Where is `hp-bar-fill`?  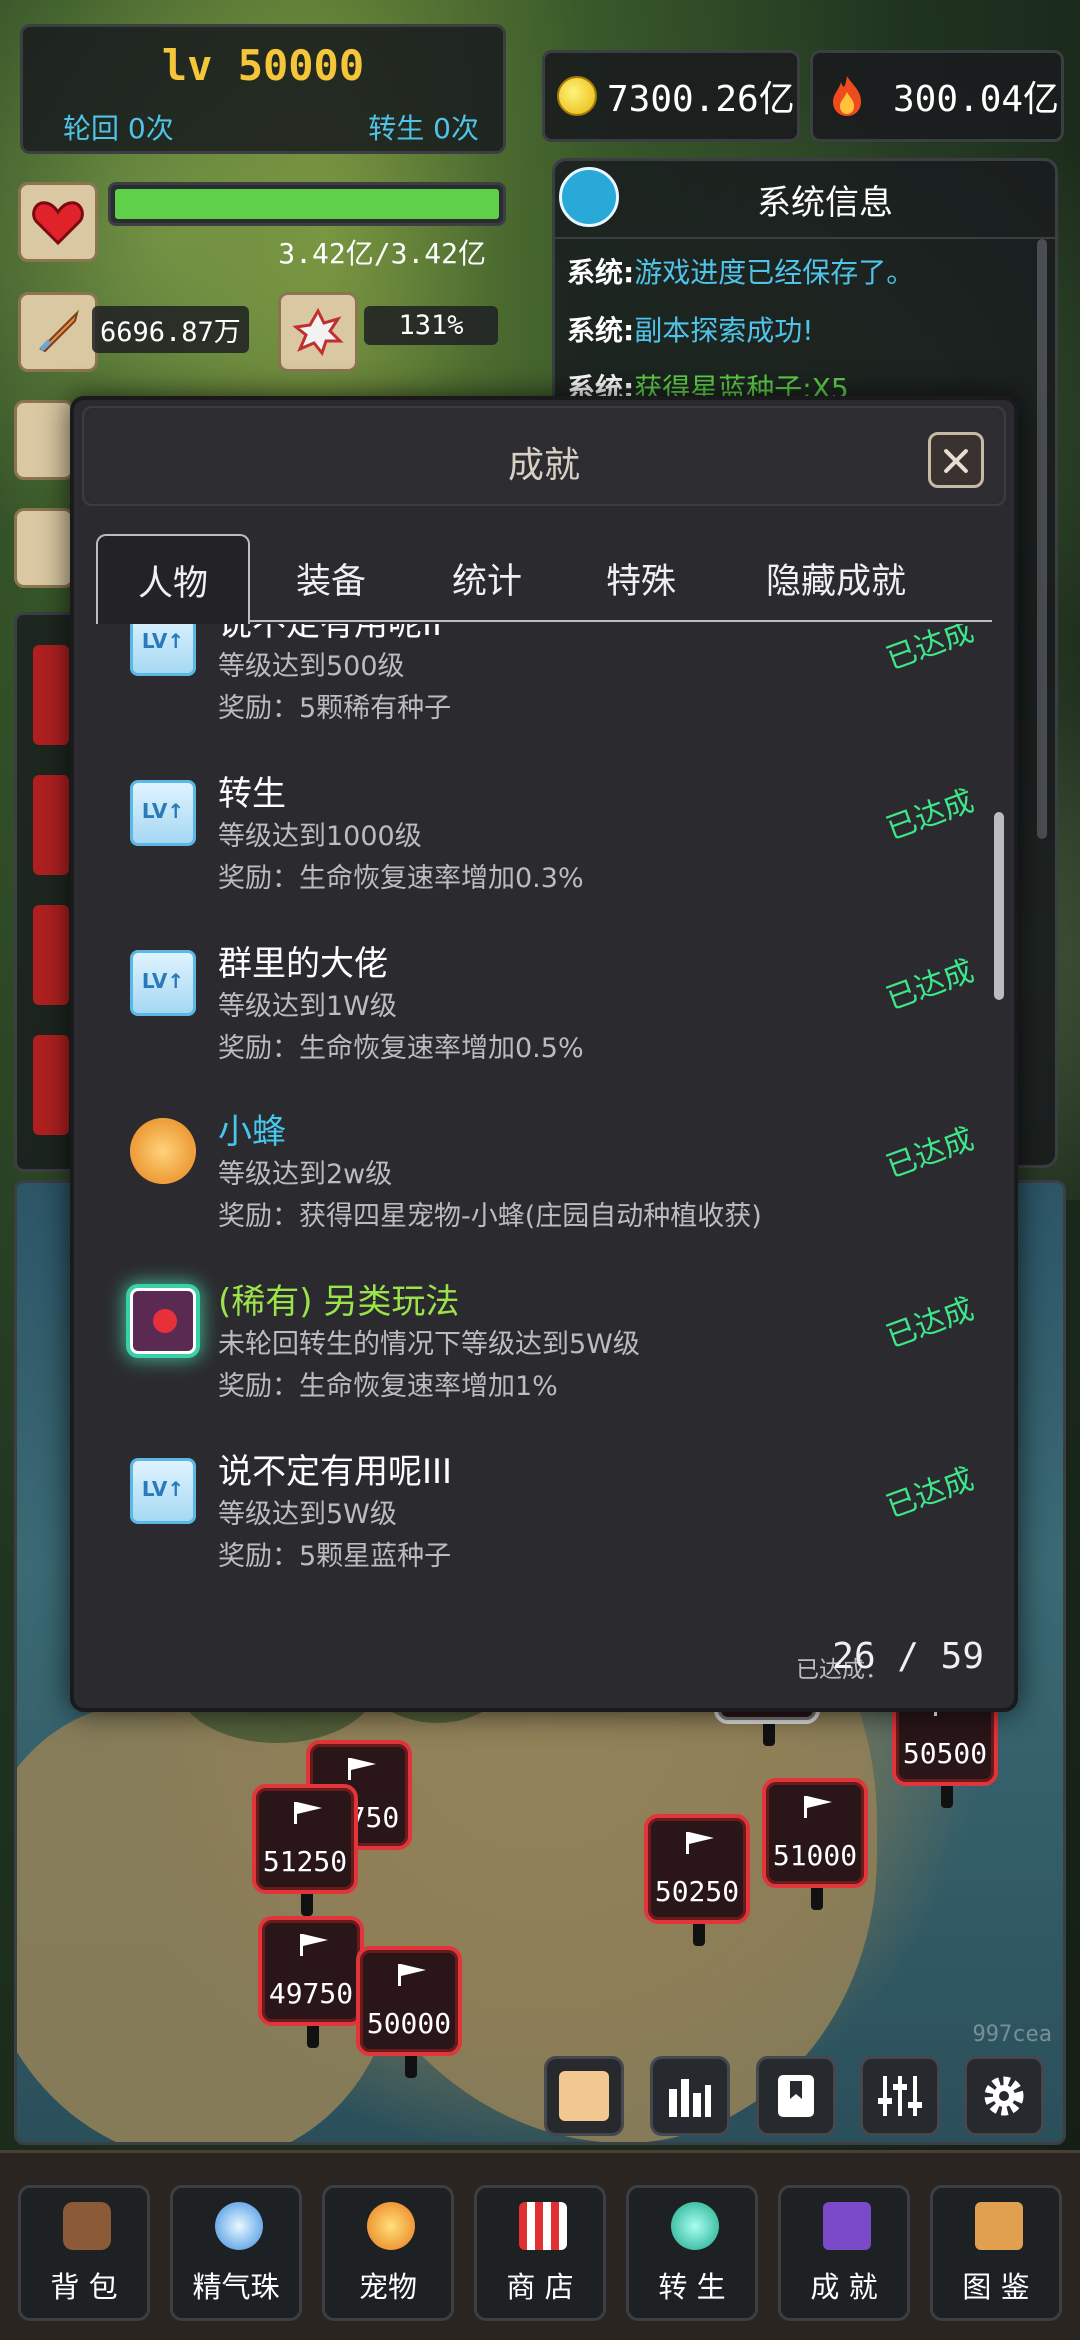
hp-bar-fill is located at coordinates (307, 204).